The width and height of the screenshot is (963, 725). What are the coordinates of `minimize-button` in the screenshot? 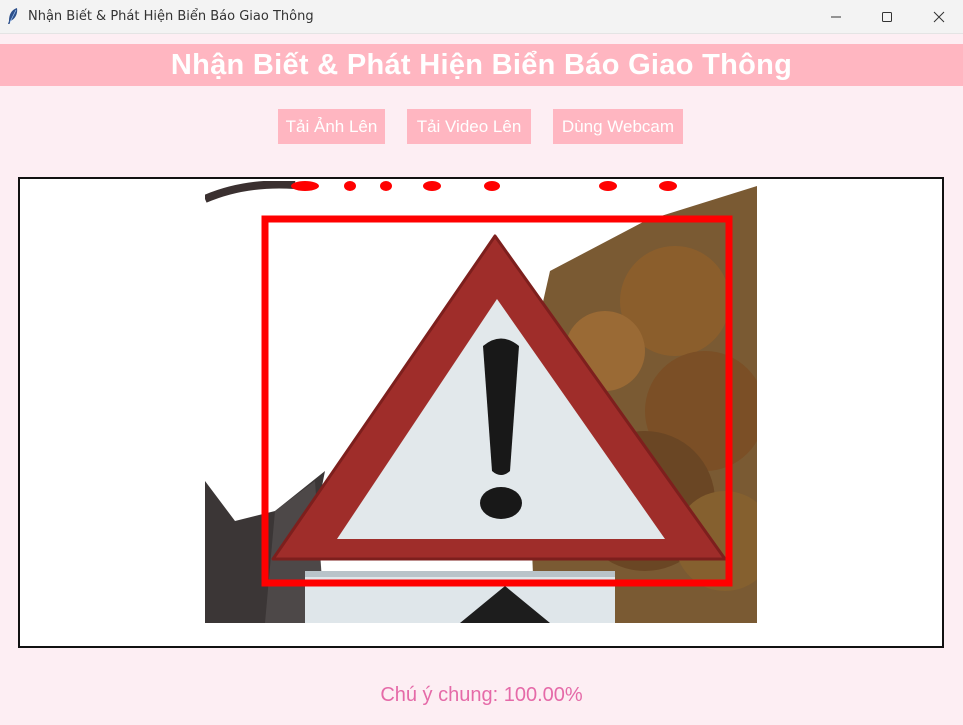 It's located at (836, 16).